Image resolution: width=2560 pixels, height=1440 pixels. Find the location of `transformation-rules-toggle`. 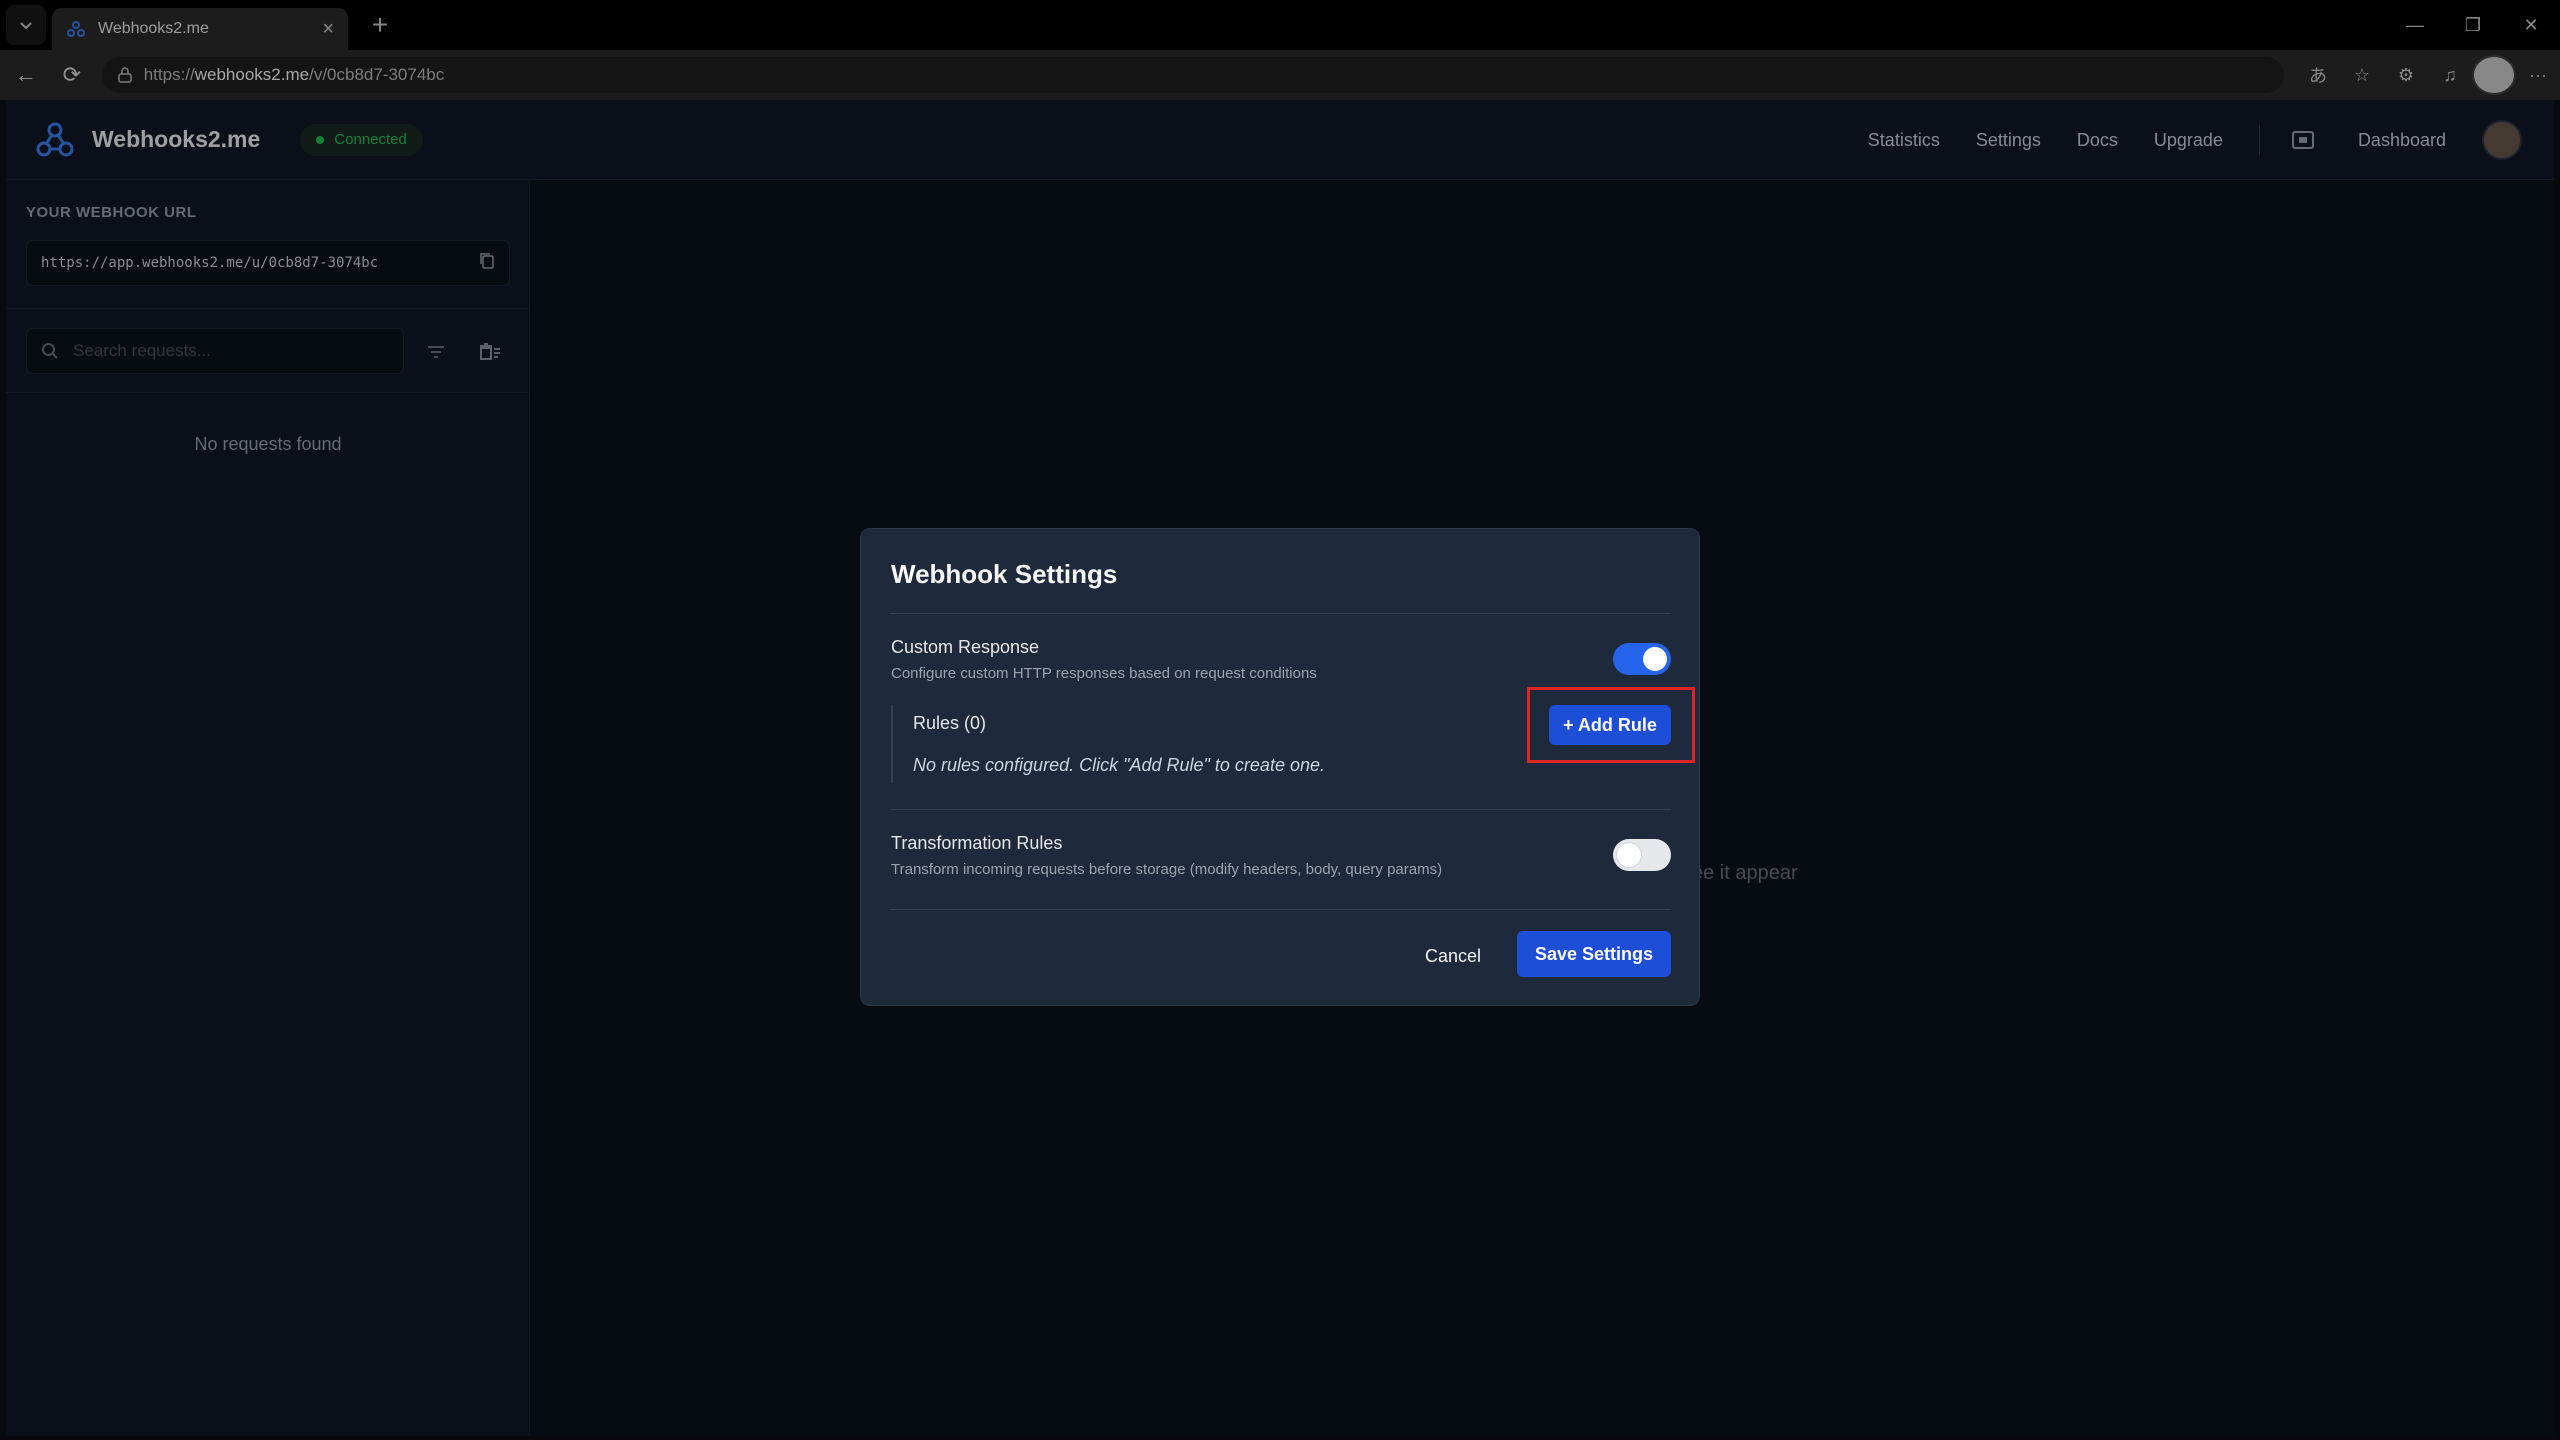

transformation-rules-toggle is located at coordinates (1642, 855).